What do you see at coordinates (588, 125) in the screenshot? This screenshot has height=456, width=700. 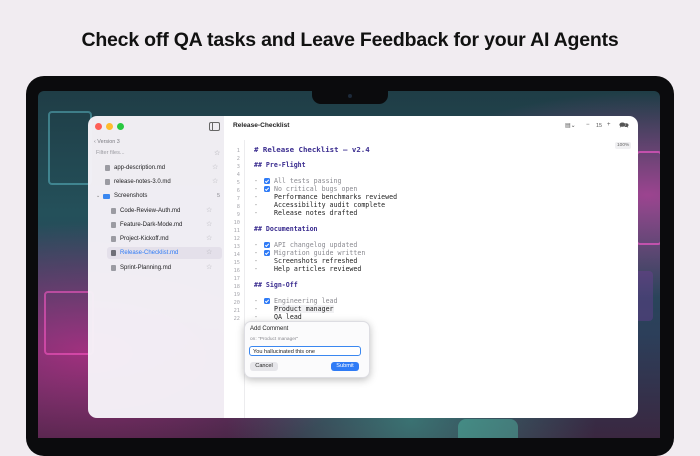 I see `zoom-out-button: −` at bounding box center [588, 125].